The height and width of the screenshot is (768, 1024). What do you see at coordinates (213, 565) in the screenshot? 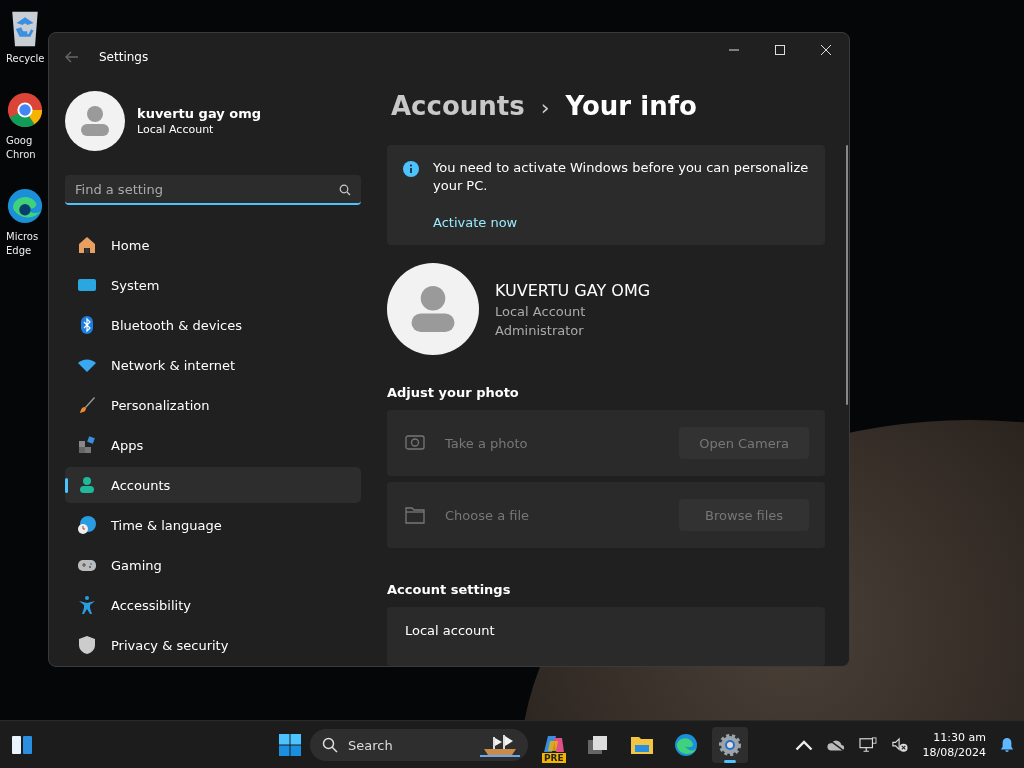
I see `nav-item: Gaming` at bounding box center [213, 565].